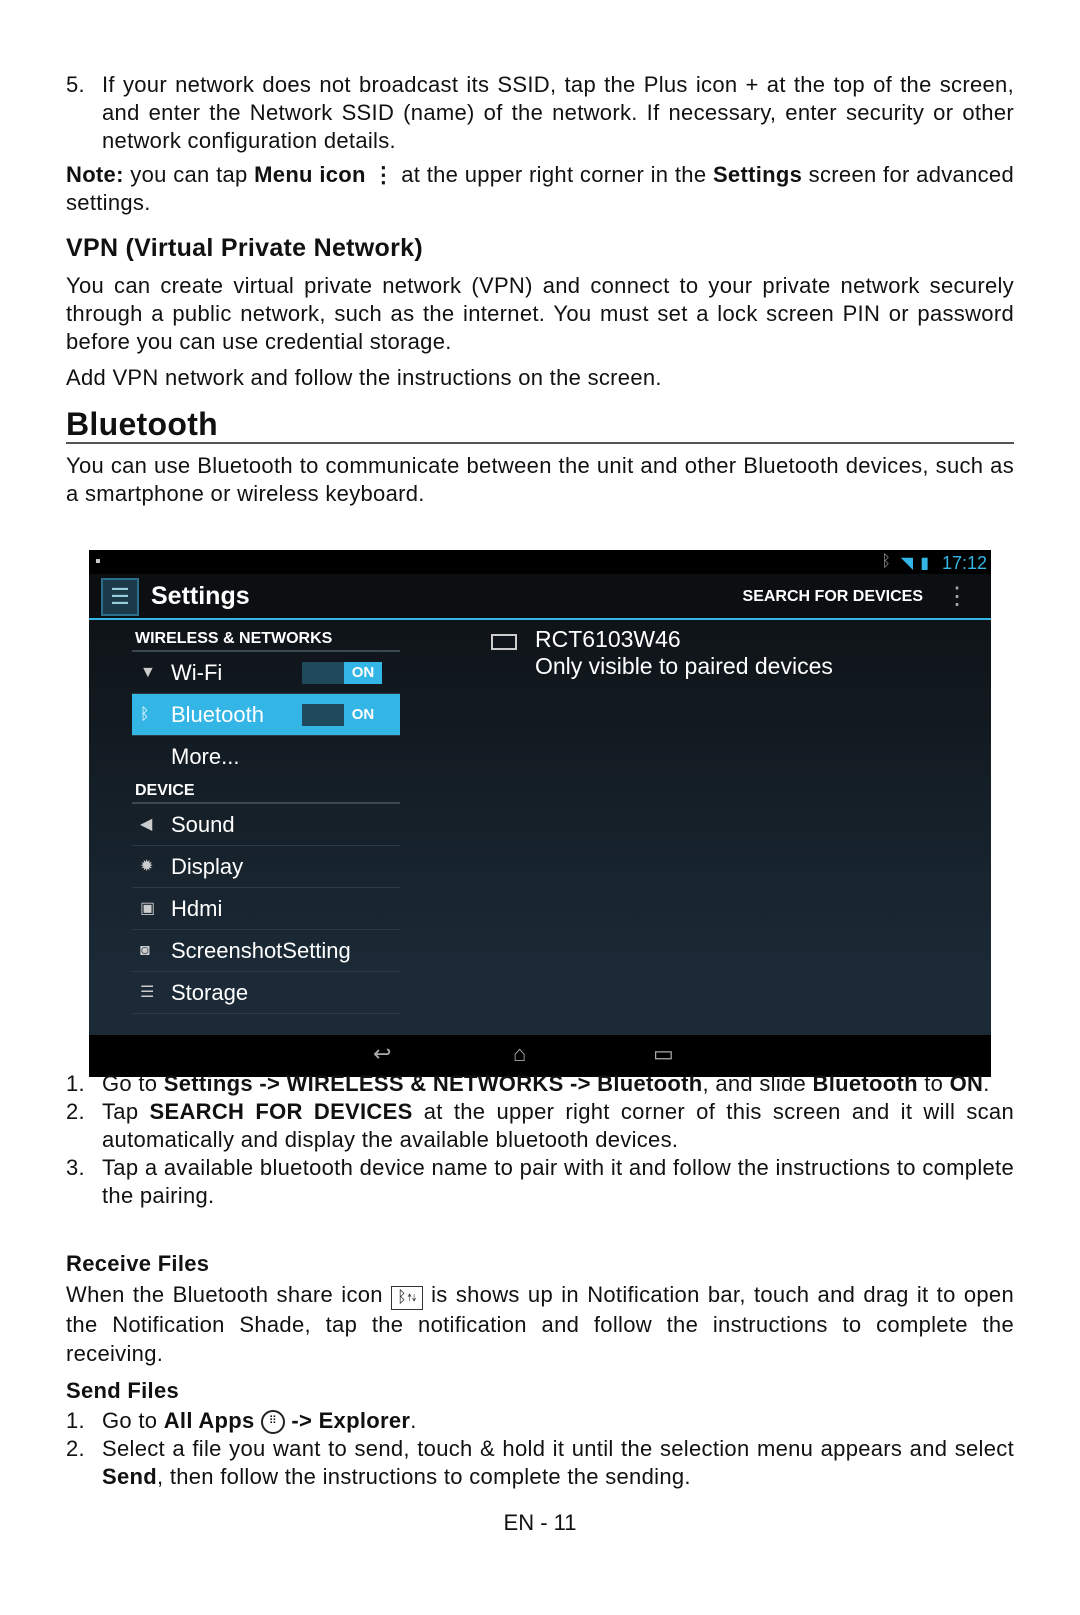  I want to click on wifi-icon: ▼, so click(148, 672).